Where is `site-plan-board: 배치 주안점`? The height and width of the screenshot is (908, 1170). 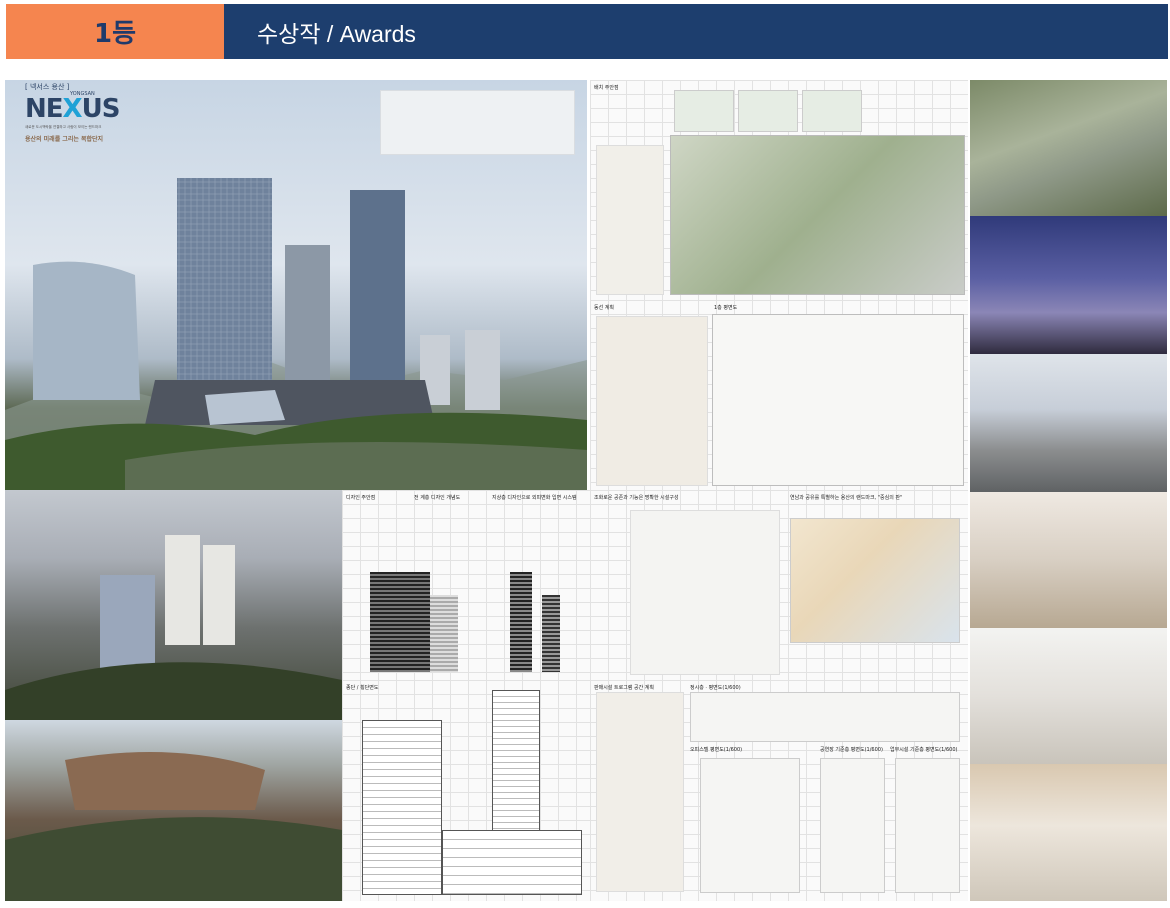
site-plan-board: 배치 주안점 is located at coordinates (779, 190).